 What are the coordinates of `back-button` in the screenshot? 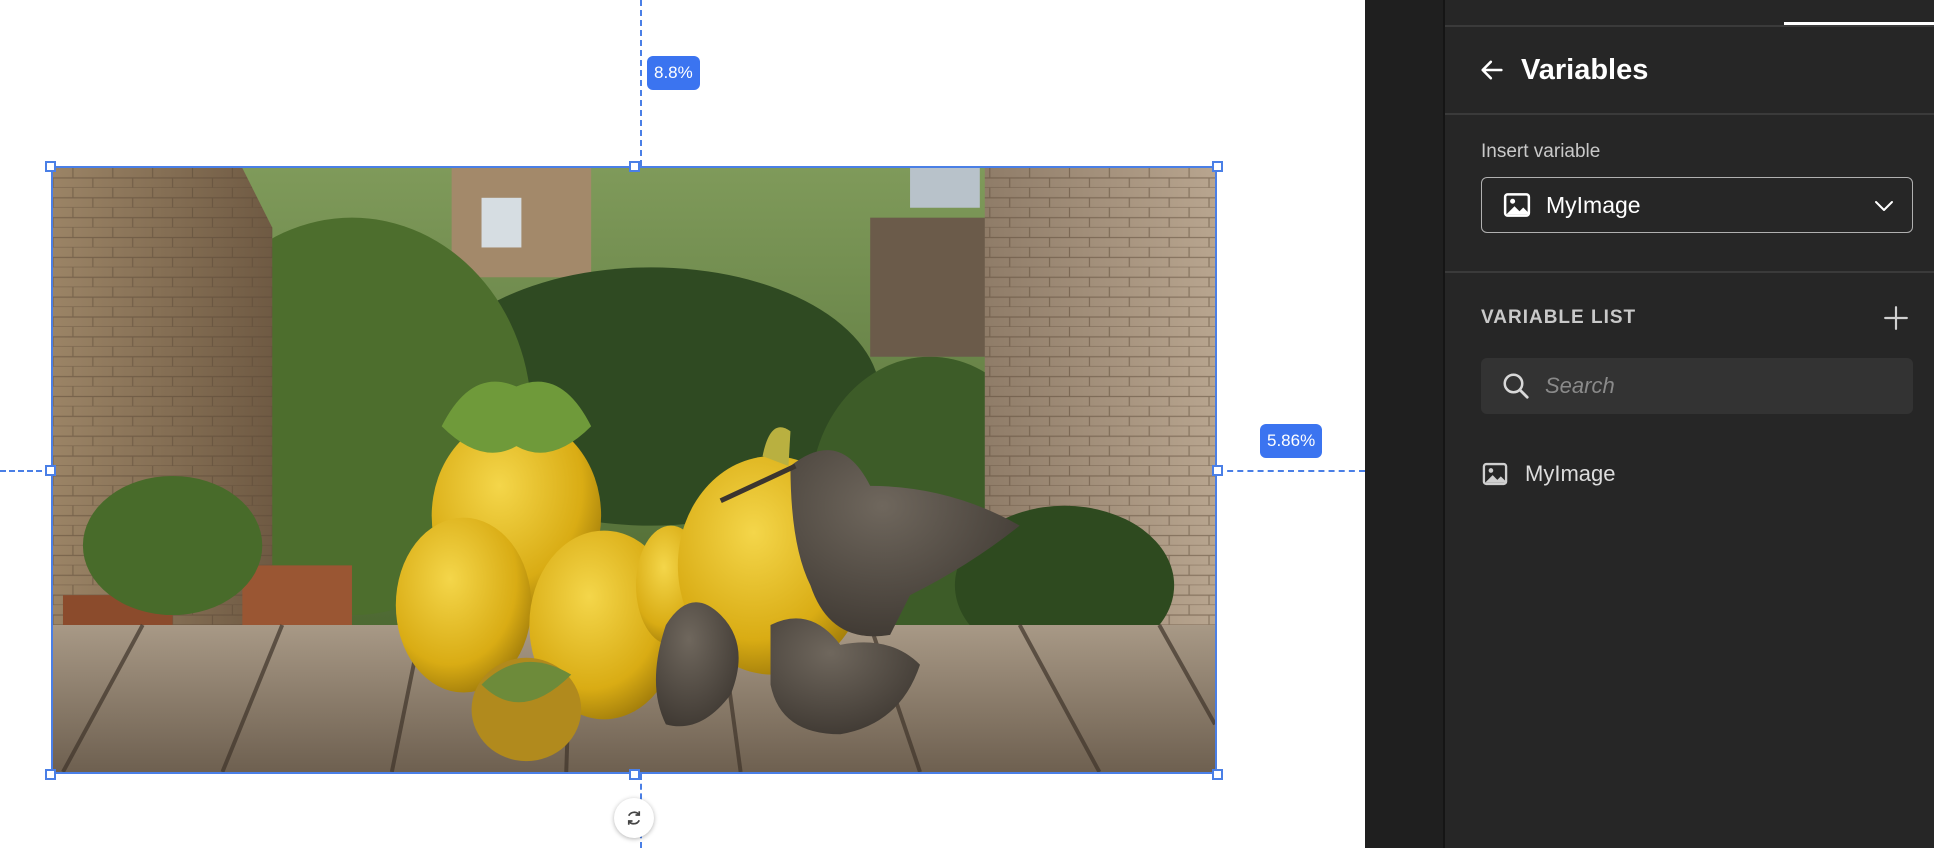 It's located at (1492, 70).